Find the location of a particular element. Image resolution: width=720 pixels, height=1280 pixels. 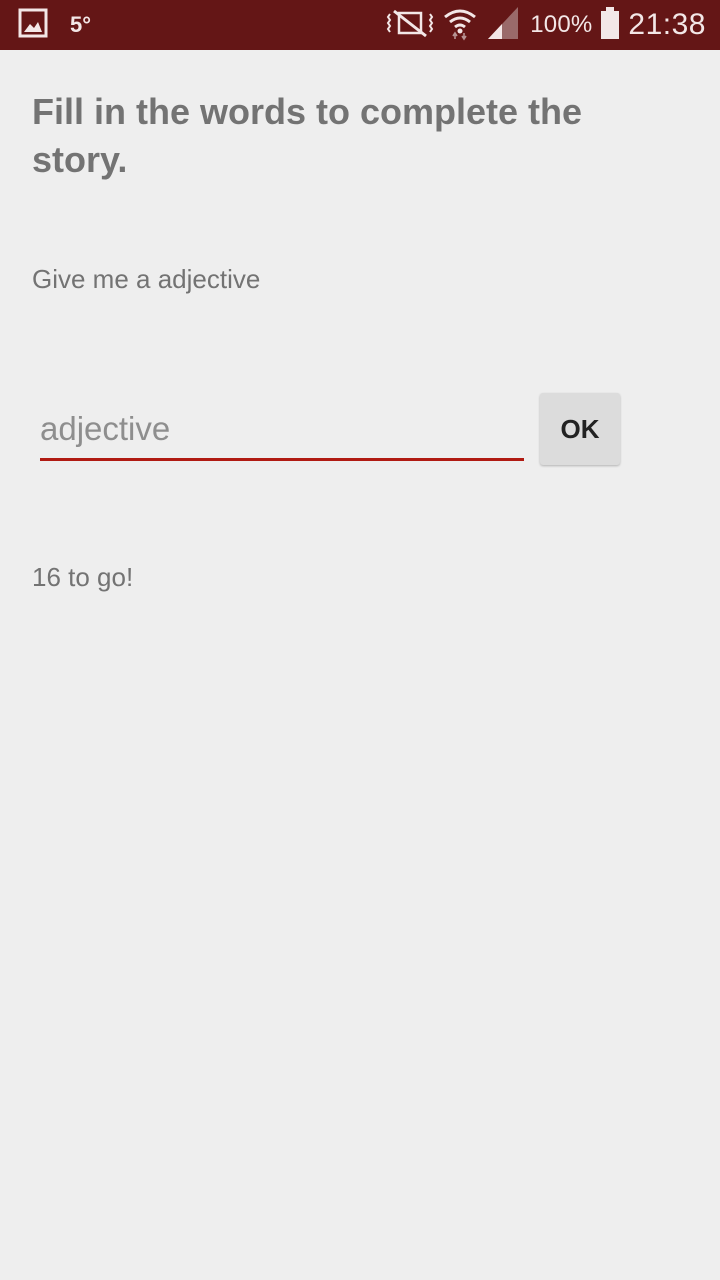

battery-icon is located at coordinates (610, 25).